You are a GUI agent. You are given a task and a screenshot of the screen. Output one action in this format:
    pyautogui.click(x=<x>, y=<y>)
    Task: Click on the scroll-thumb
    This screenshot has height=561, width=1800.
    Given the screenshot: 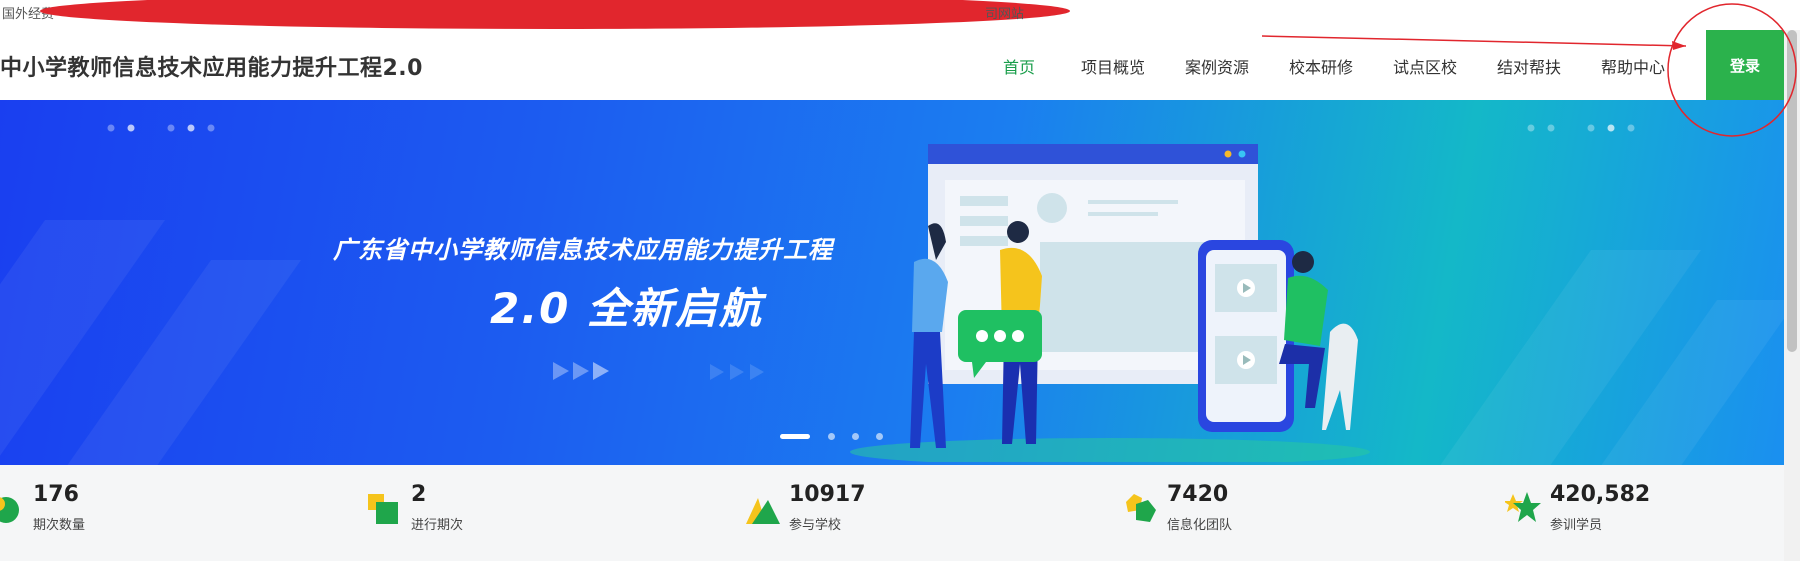 What is the action you would take?
    pyautogui.click(x=1792, y=191)
    